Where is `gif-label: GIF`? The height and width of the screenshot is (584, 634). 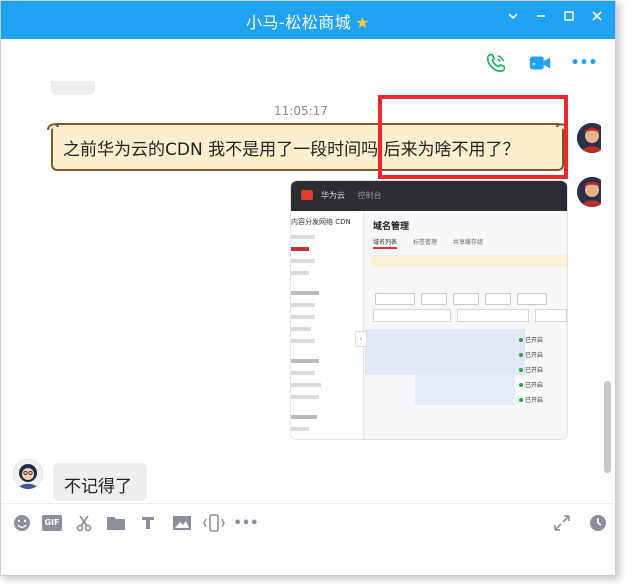 gif-label: GIF is located at coordinates (52, 523).